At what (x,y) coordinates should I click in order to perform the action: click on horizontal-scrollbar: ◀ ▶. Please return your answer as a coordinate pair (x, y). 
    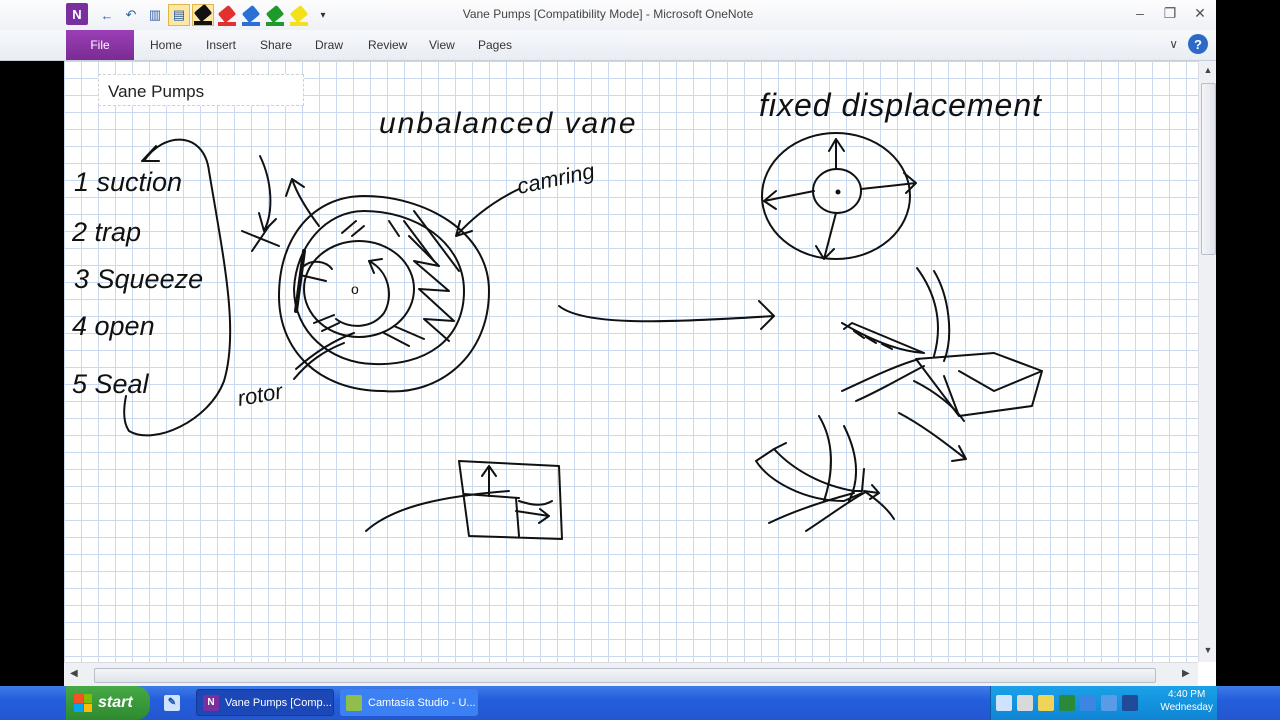
    Looking at the image, I should click on (631, 674).